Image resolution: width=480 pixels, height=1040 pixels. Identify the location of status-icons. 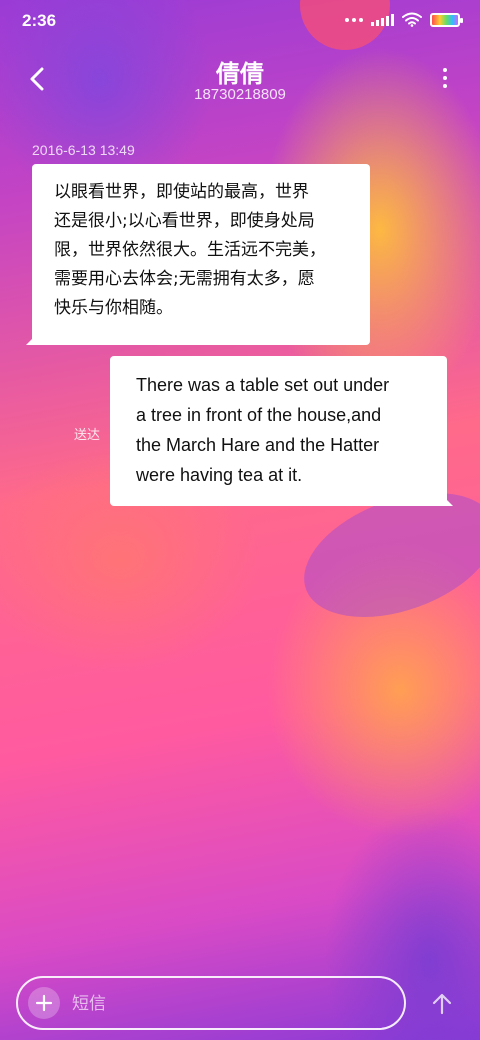
(404, 19).